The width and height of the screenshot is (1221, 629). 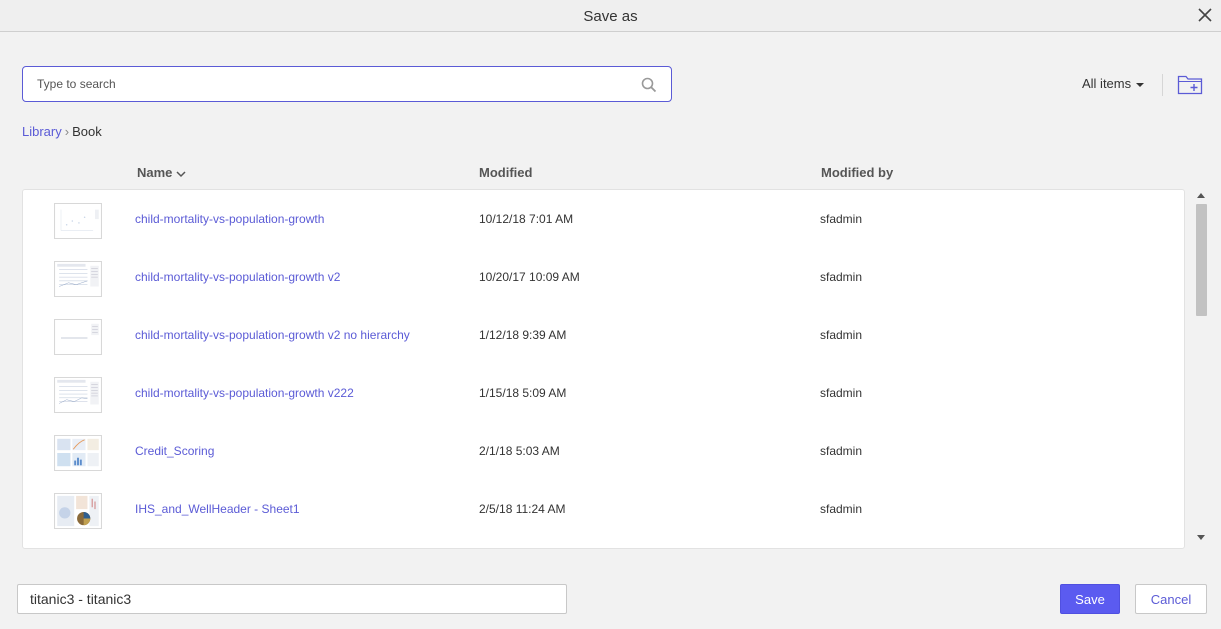 What do you see at coordinates (522, 509) in the screenshot?
I see `file-modified: 2/5/18 11:24 AM` at bounding box center [522, 509].